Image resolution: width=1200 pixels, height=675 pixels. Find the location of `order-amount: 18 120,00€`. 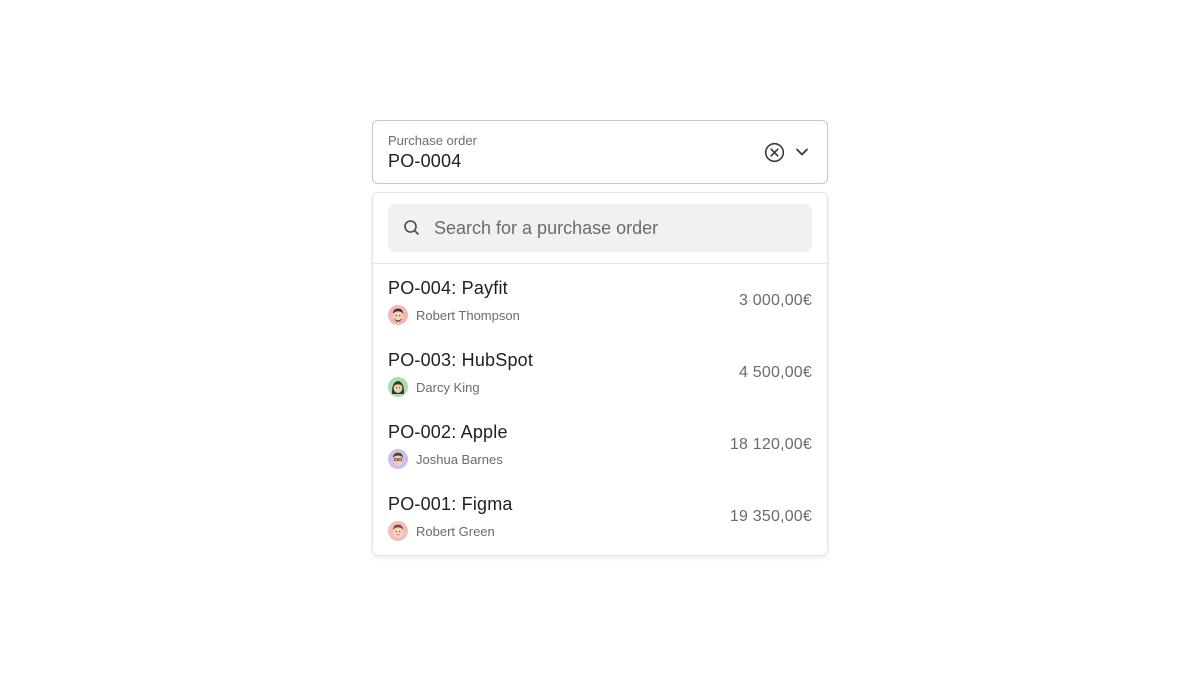

order-amount: 18 120,00€ is located at coordinates (770, 444).